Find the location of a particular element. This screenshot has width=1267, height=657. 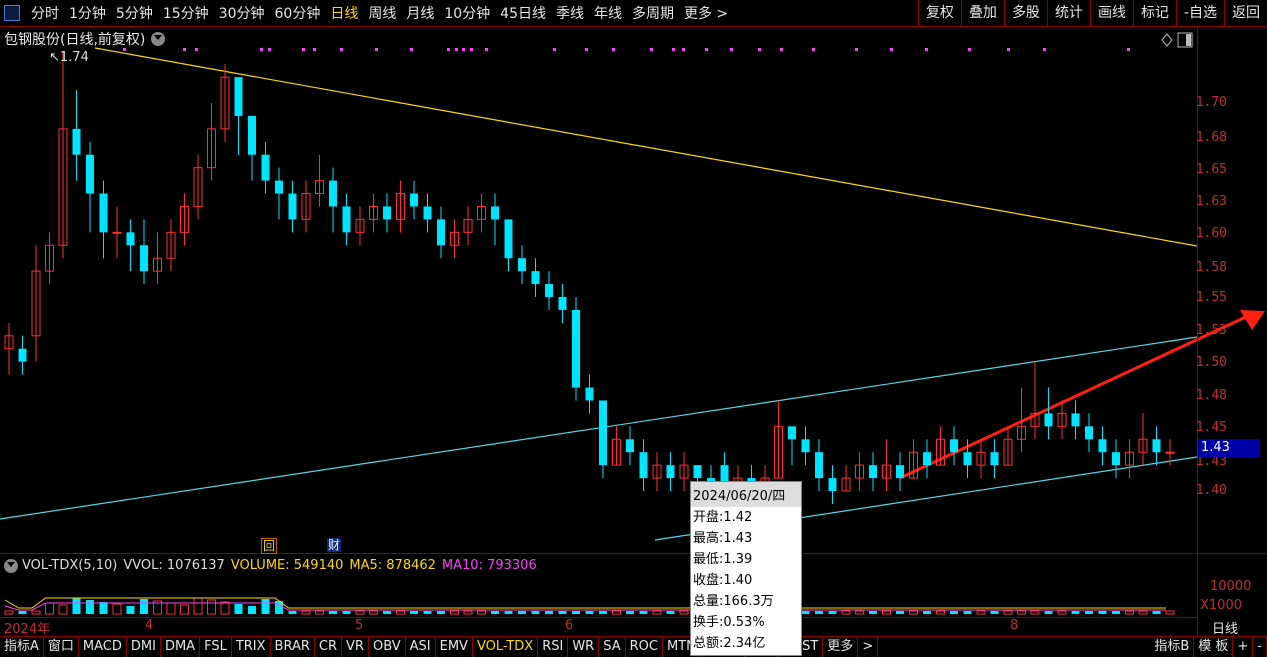

toolbar-button: 多股 is located at coordinates (1025, 13).